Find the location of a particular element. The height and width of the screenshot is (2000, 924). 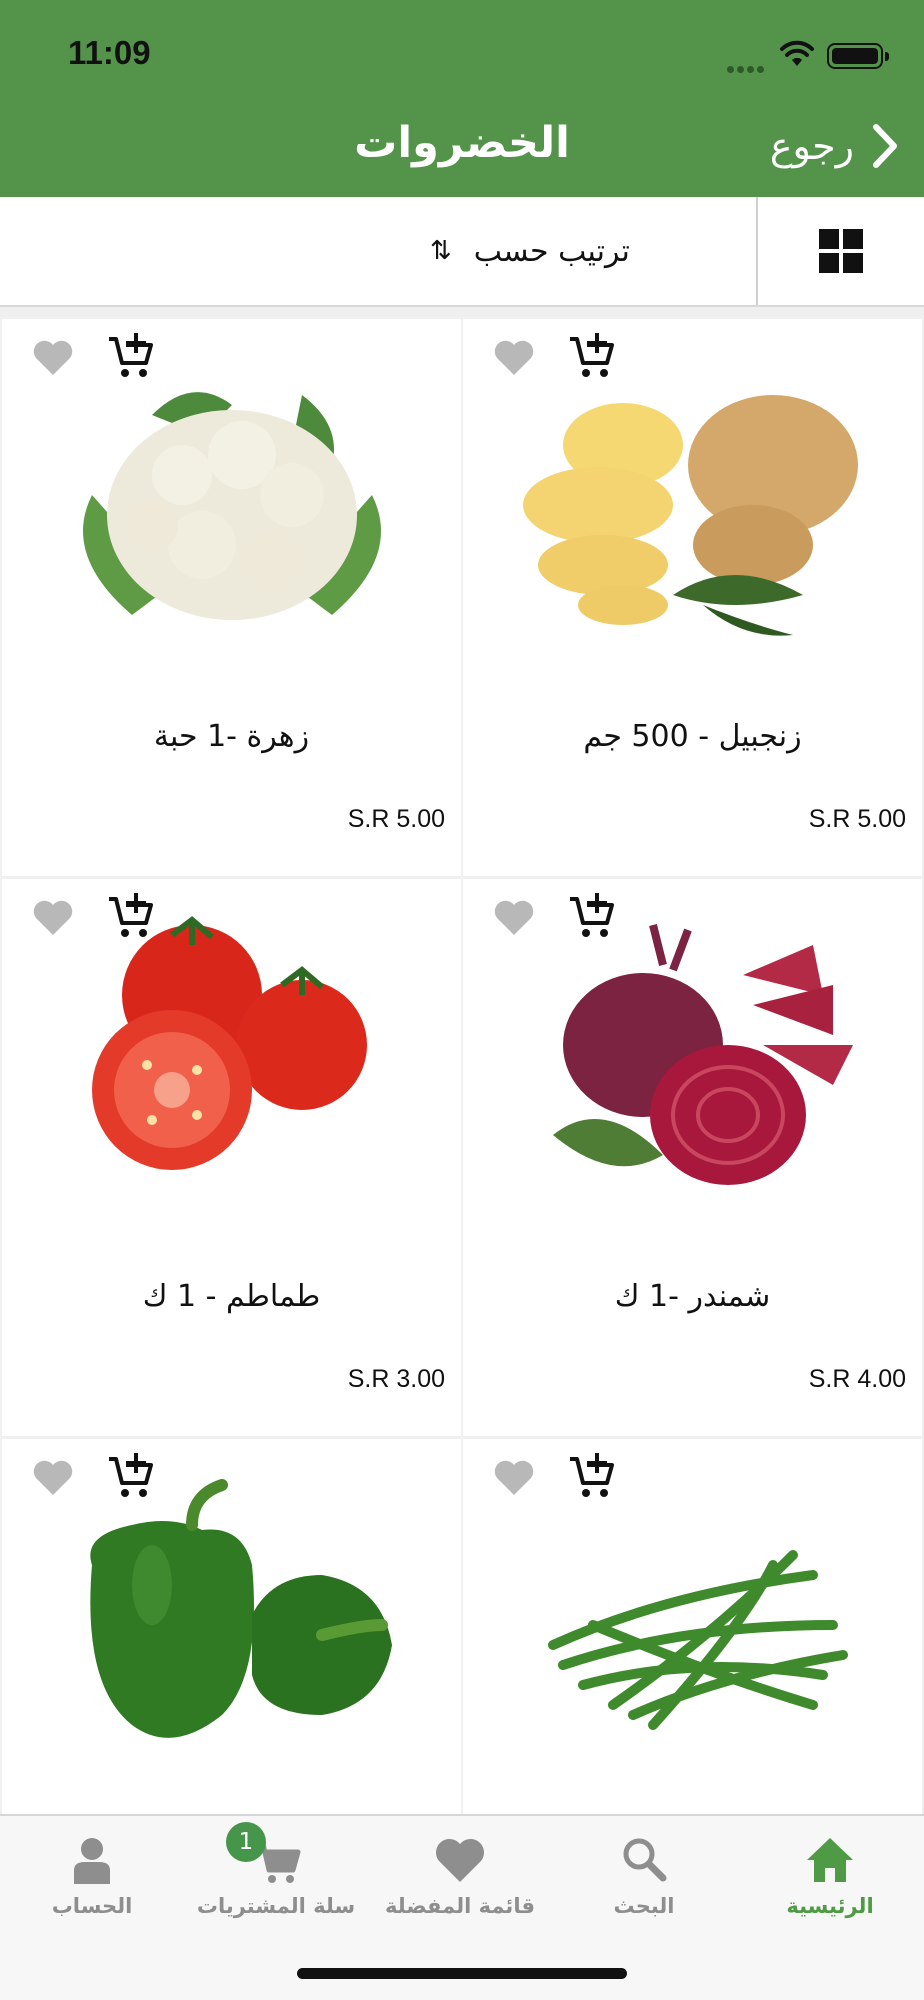

tab-account: الحساب is located at coordinates (92, 1889).